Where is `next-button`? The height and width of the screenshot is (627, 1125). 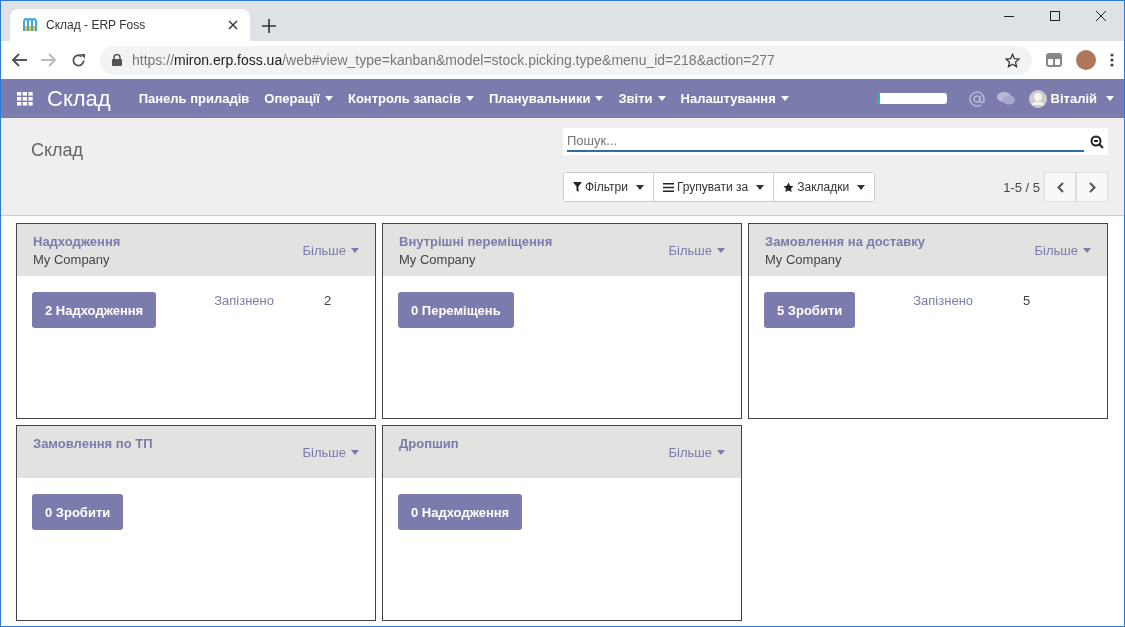 next-button is located at coordinates (1092, 187).